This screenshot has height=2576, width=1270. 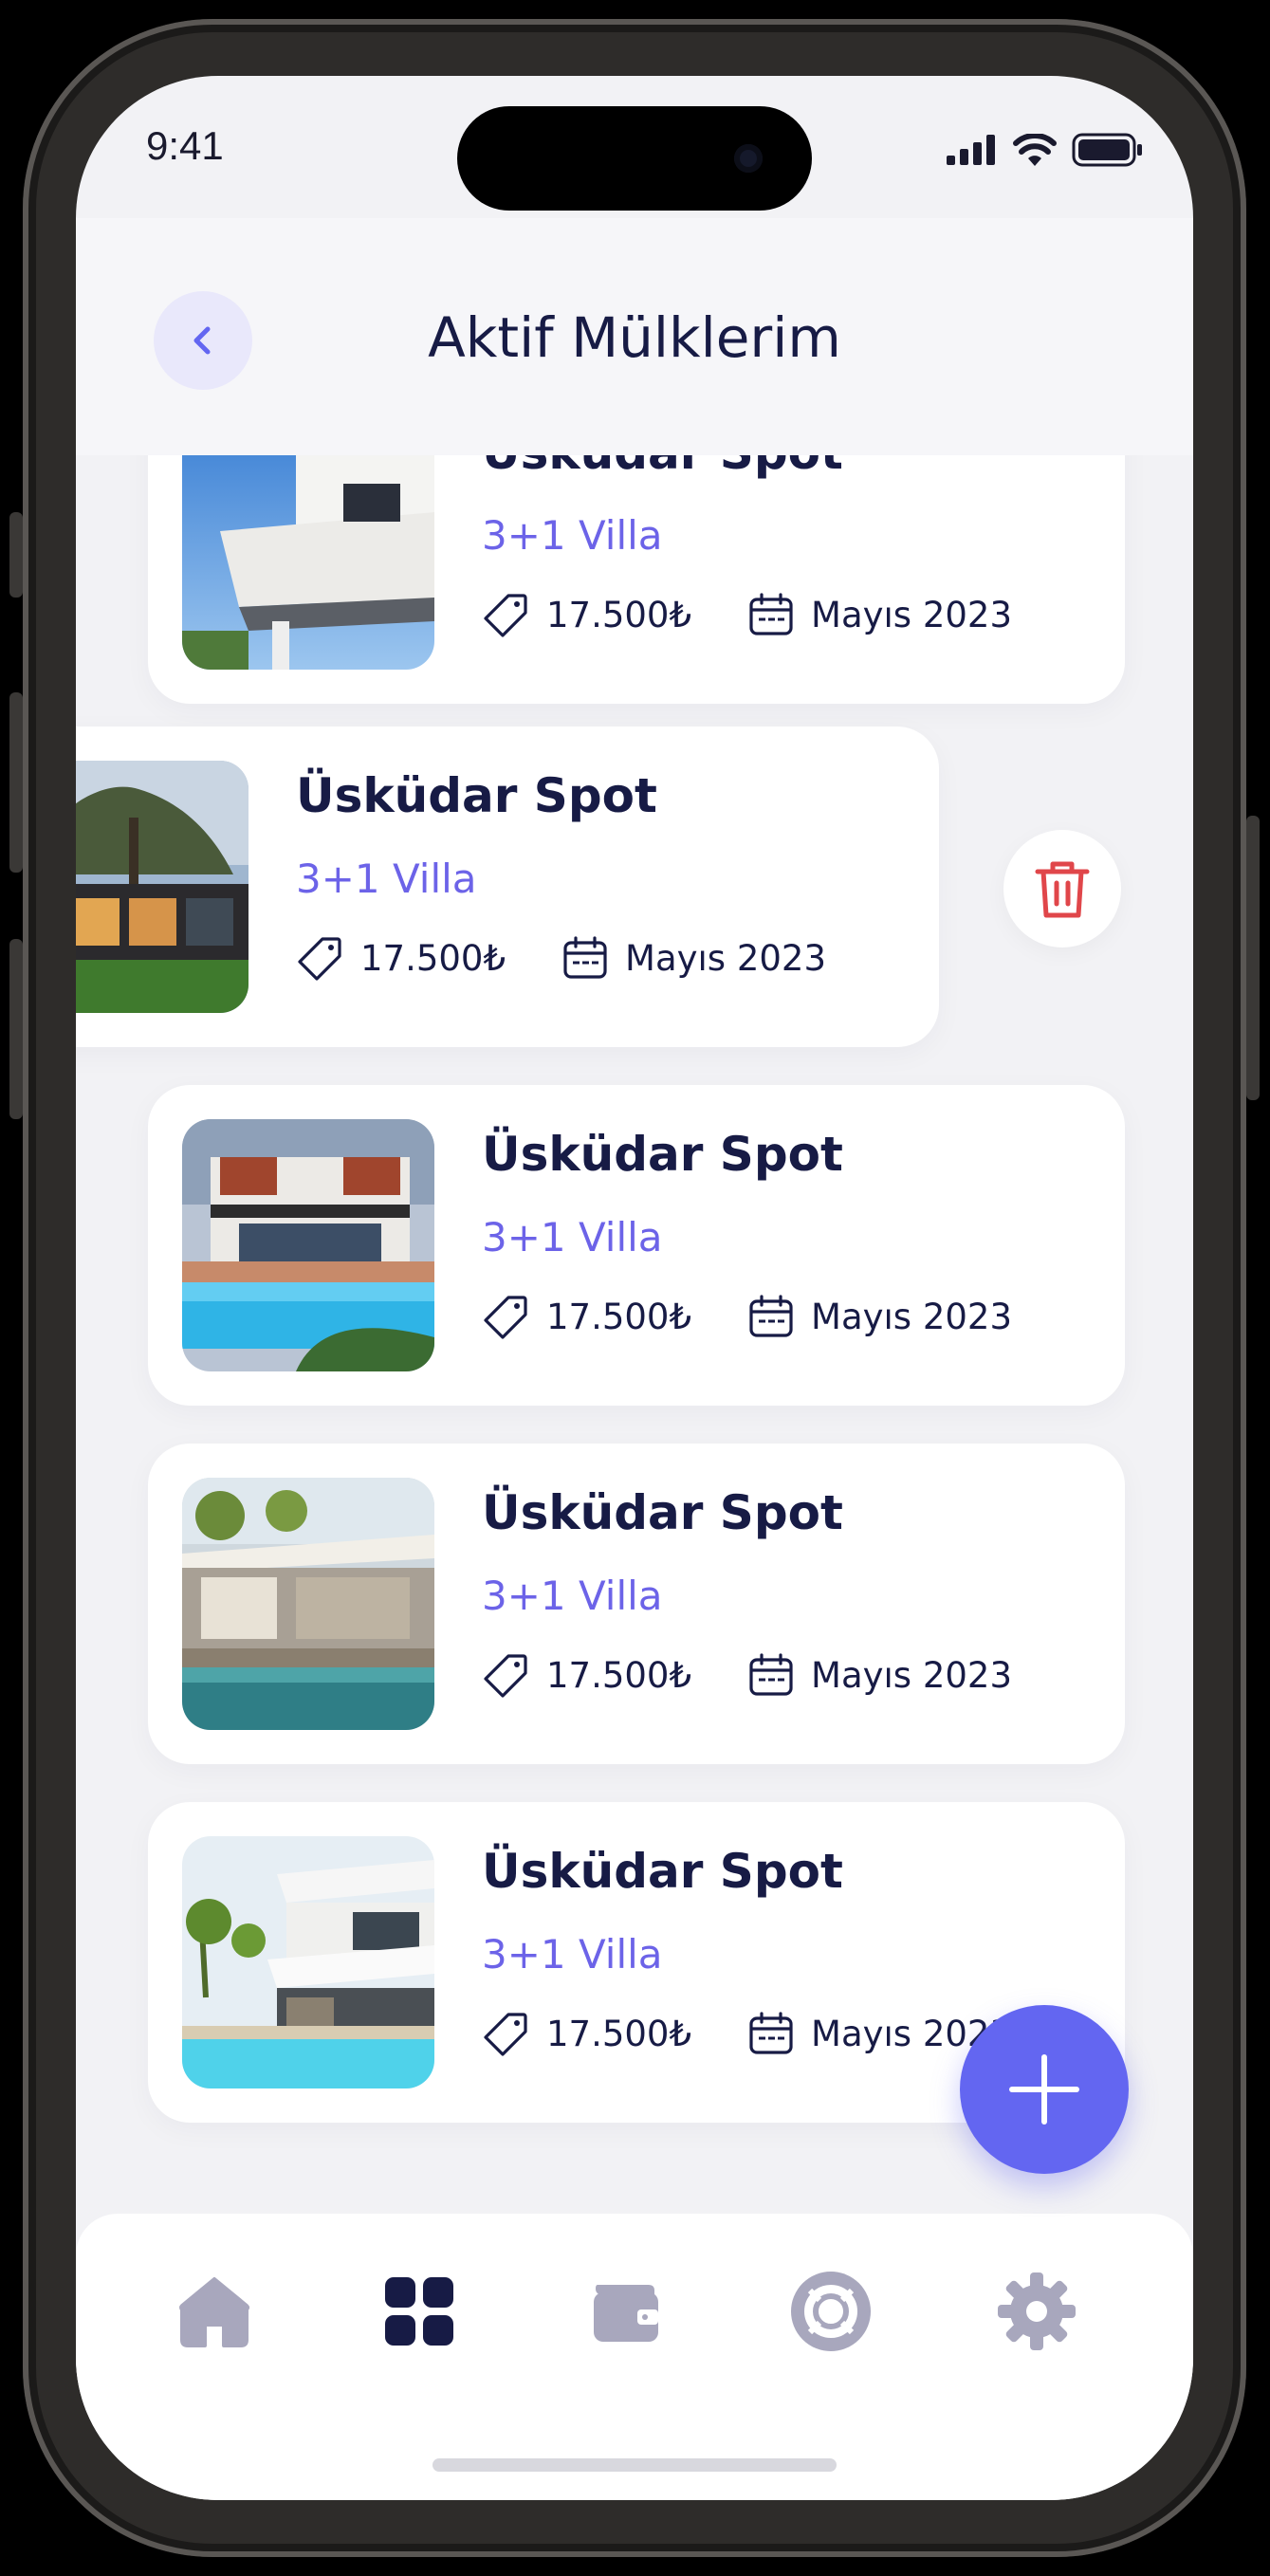 I want to click on front-camera, so click(x=748, y=158).